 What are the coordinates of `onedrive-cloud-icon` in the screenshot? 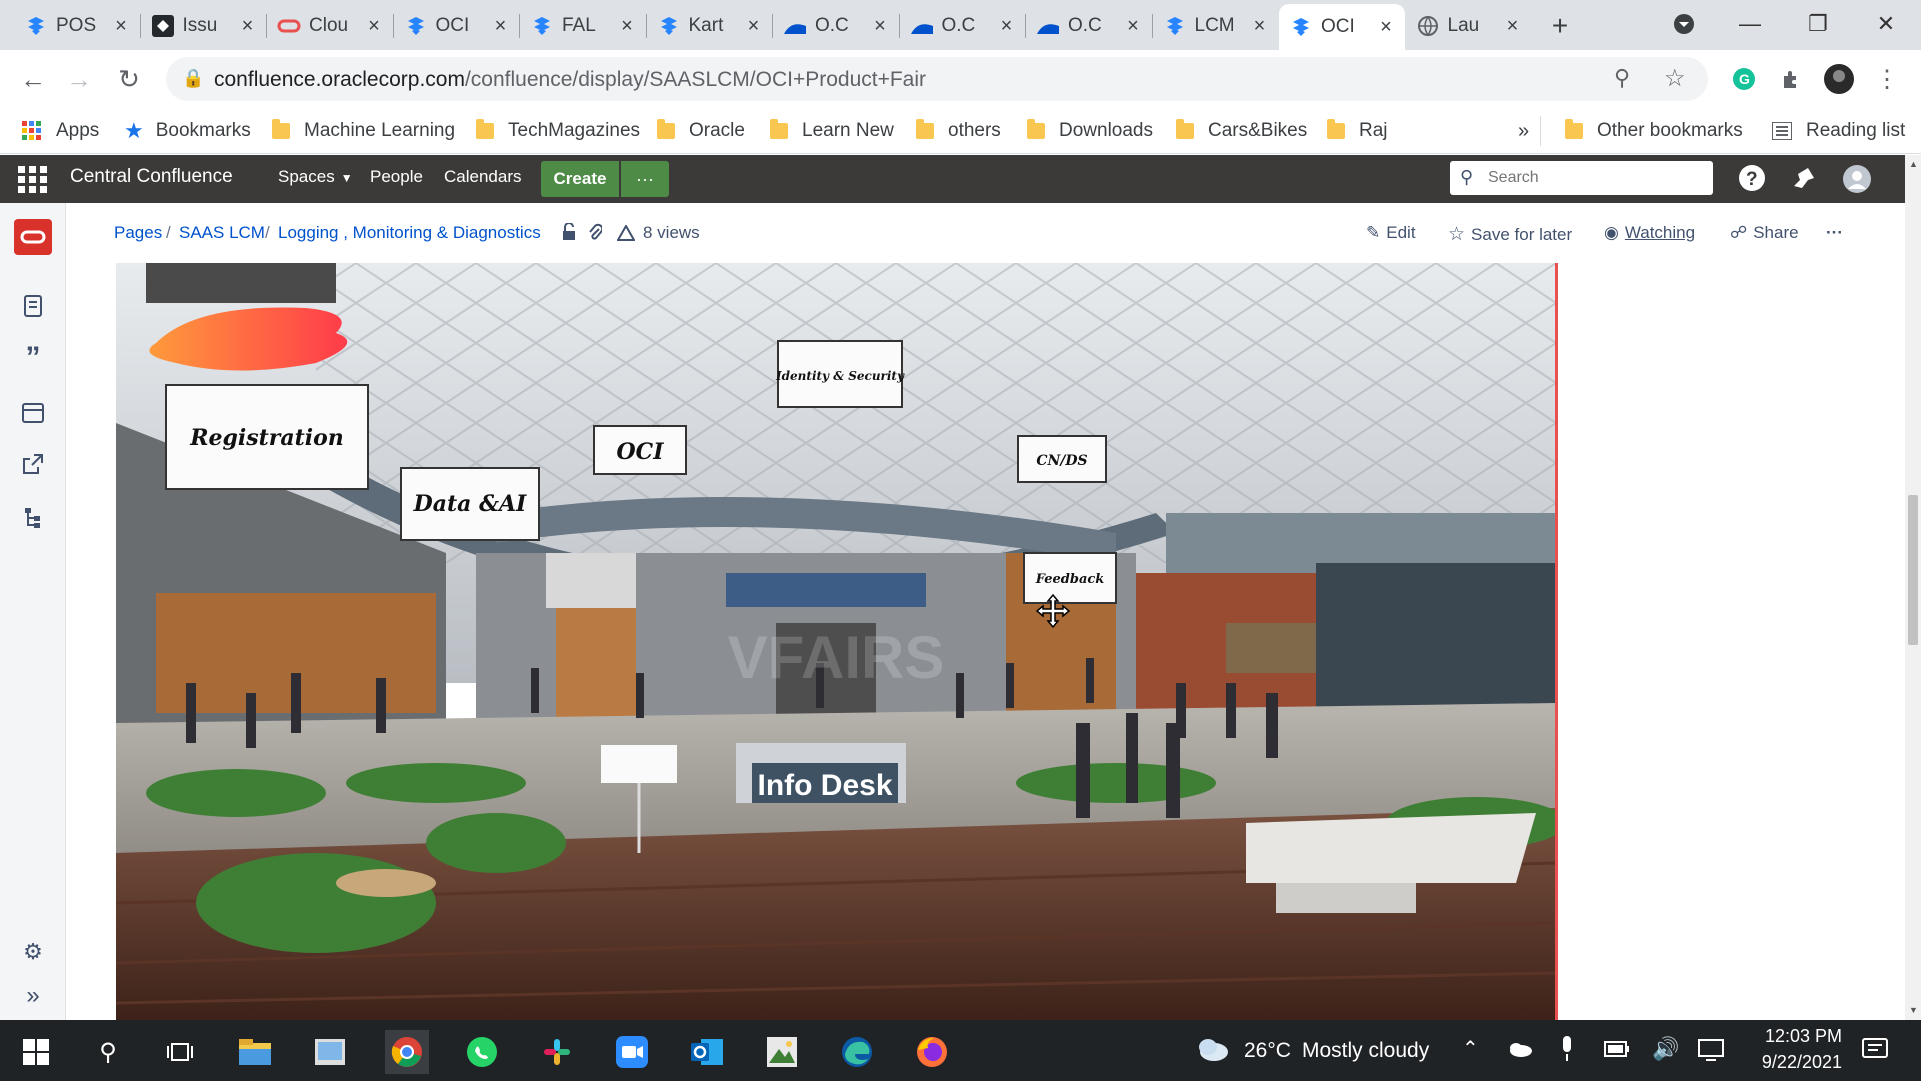 It's located at (1520, 1051).